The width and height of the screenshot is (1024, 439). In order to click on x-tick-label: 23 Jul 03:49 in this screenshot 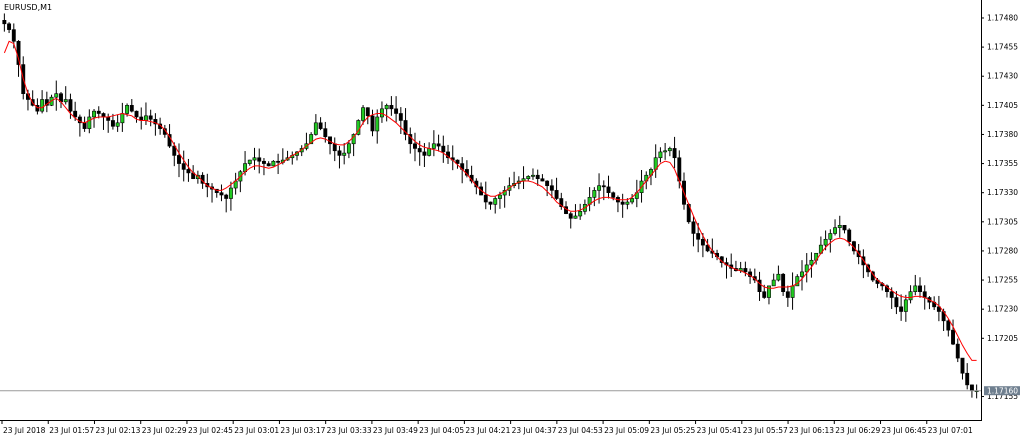, I will do `click(395, 430)`.